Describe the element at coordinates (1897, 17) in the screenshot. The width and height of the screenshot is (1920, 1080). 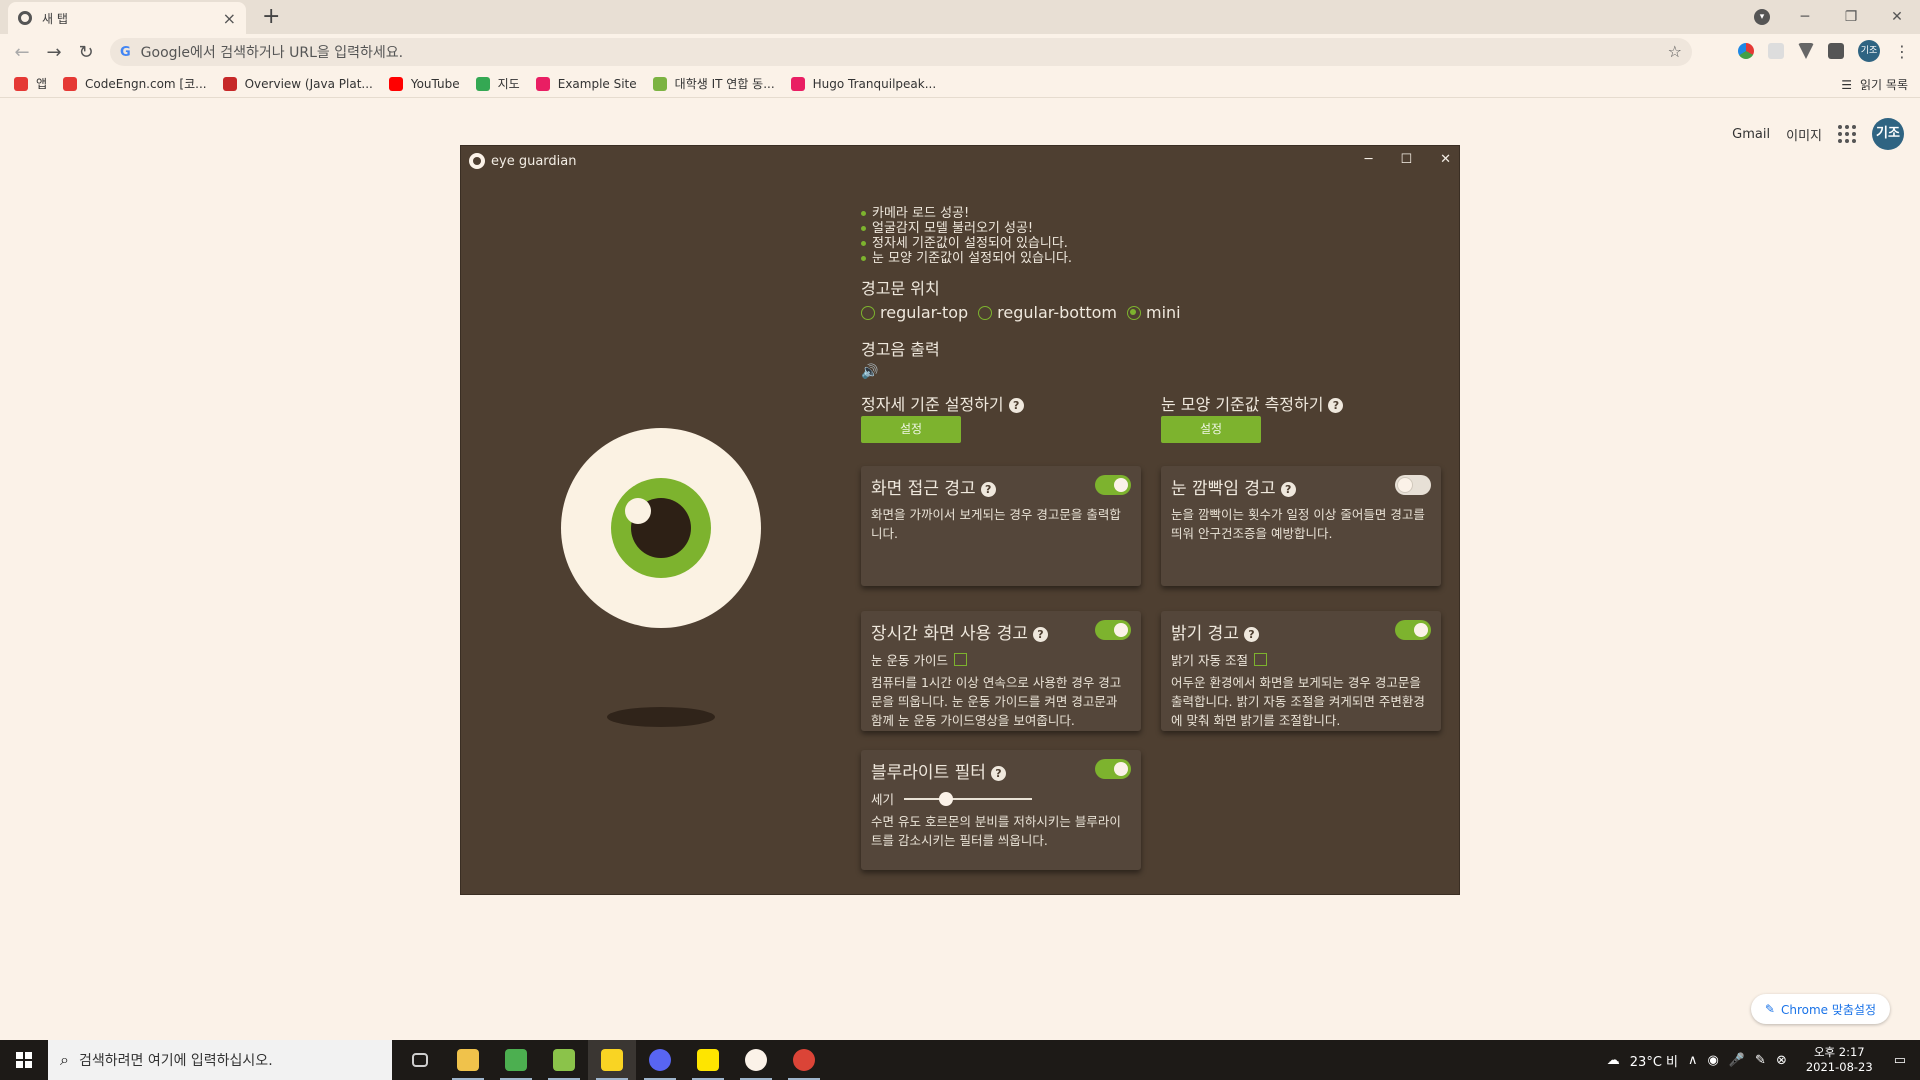
I see `close-window-button: ✕` at that location.